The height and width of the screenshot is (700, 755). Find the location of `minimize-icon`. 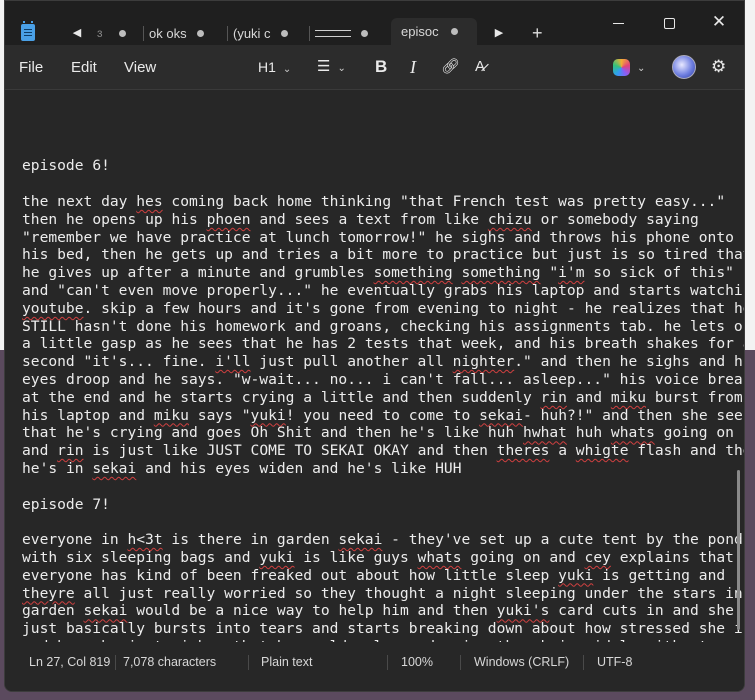

minimize-icon is located at coordinates (618, 23).